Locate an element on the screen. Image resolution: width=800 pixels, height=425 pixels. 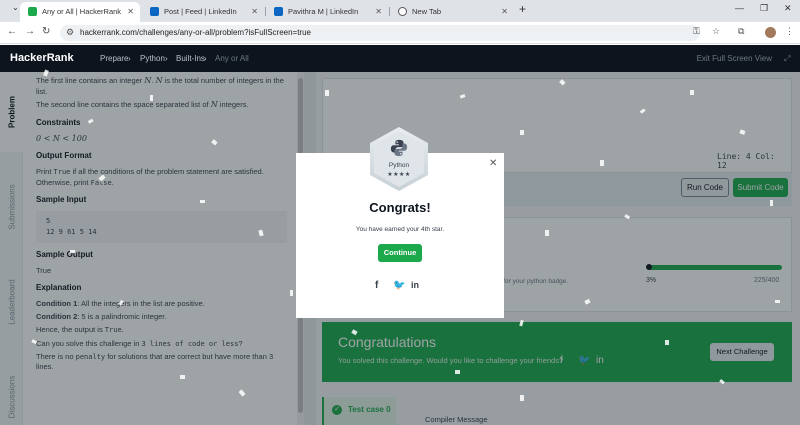
forward-arrow-icon: → is located at coordinates (30, 31).